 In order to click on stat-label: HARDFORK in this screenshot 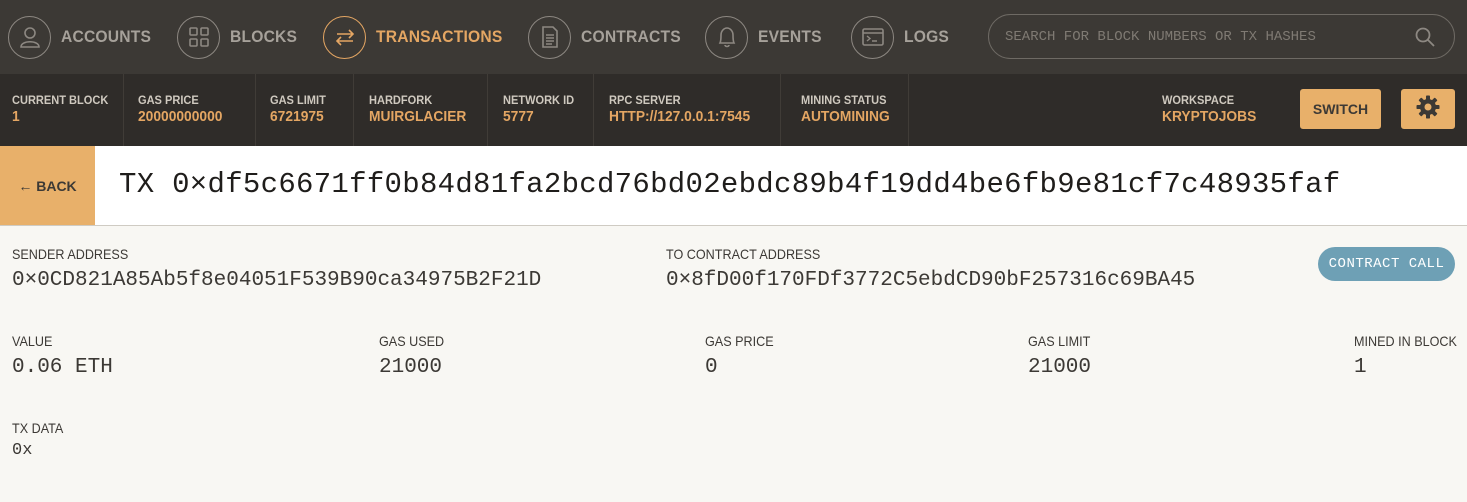, I will do `click(401, 100)`.